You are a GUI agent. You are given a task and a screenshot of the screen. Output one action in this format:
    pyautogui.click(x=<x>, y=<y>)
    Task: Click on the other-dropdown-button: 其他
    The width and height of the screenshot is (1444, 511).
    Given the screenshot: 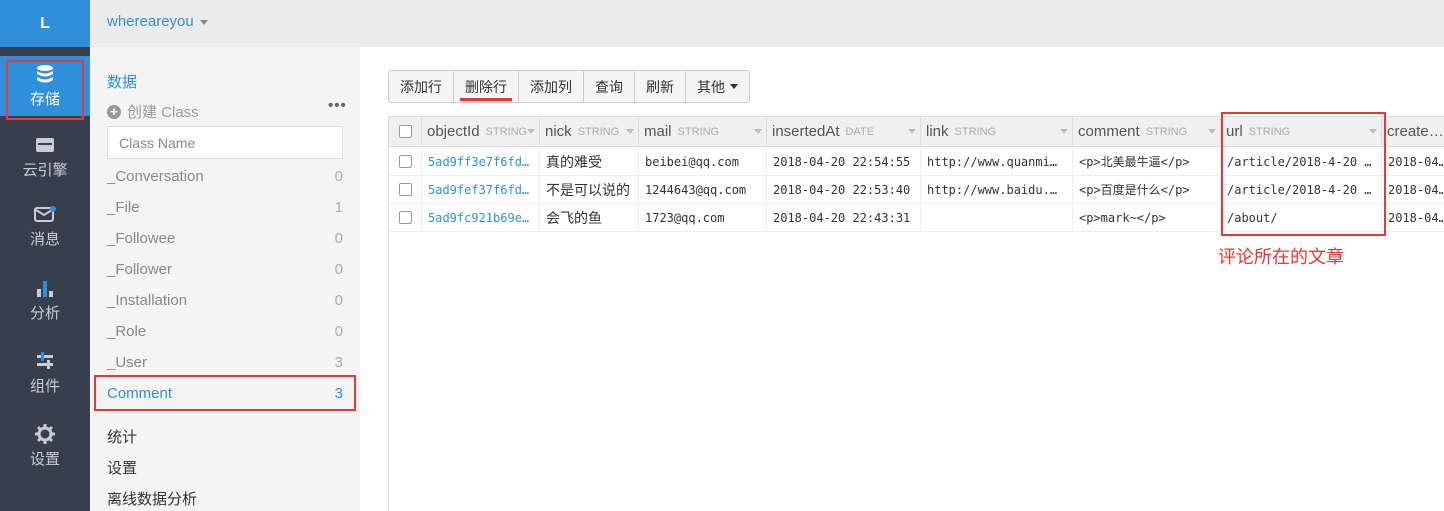 What is the action you would take?
    pyautogui.click(x=717, y=86)
    